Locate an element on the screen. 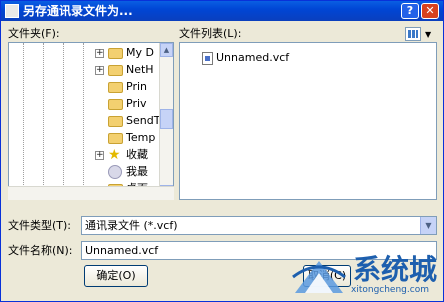 The image size is (444, 302). title-bar: 另存通讯录文件为... ? ✕ is located at coordinates (222, 11).